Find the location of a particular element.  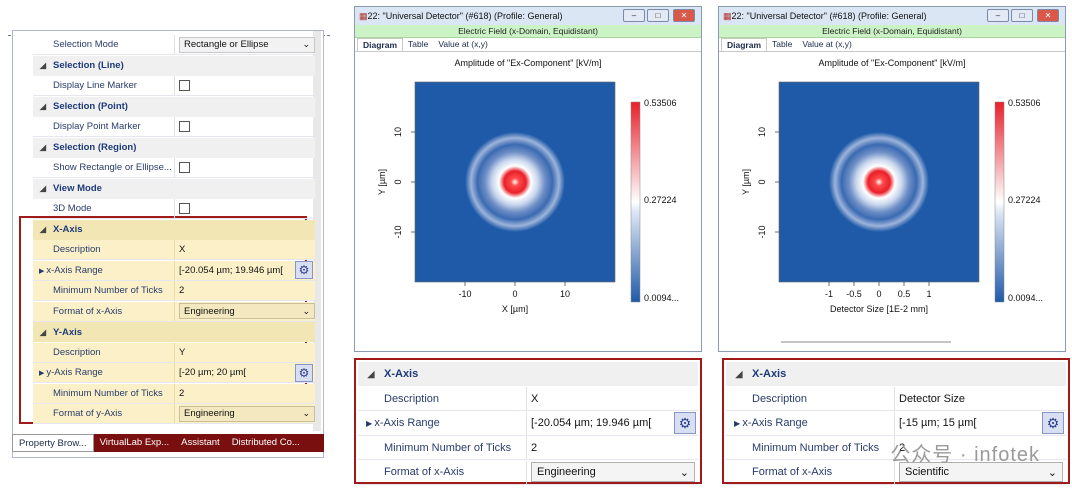

property-value: [-20 µm; 20 µm[⚙ is located at coordinates (244, 372).